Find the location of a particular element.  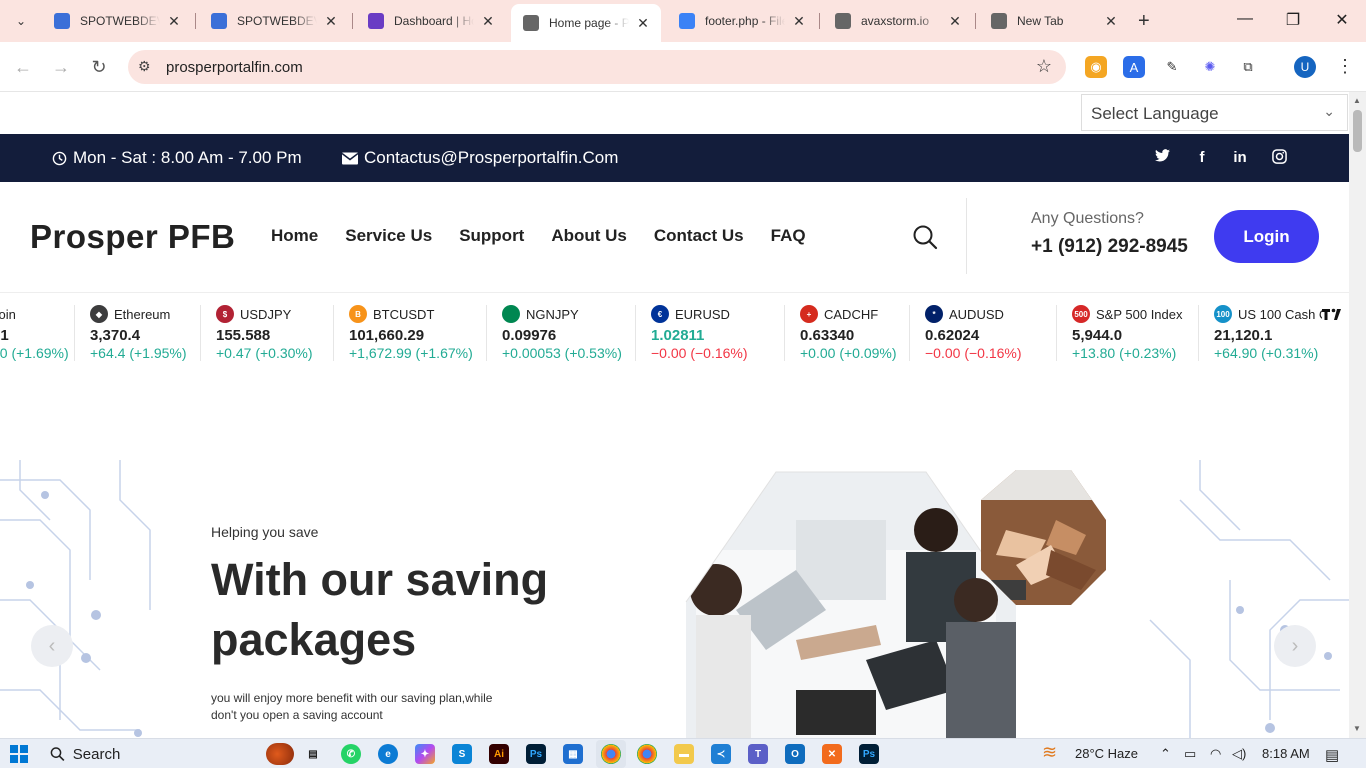

language-select: Select Language ⌄ is located at coordinates (1214, 112).